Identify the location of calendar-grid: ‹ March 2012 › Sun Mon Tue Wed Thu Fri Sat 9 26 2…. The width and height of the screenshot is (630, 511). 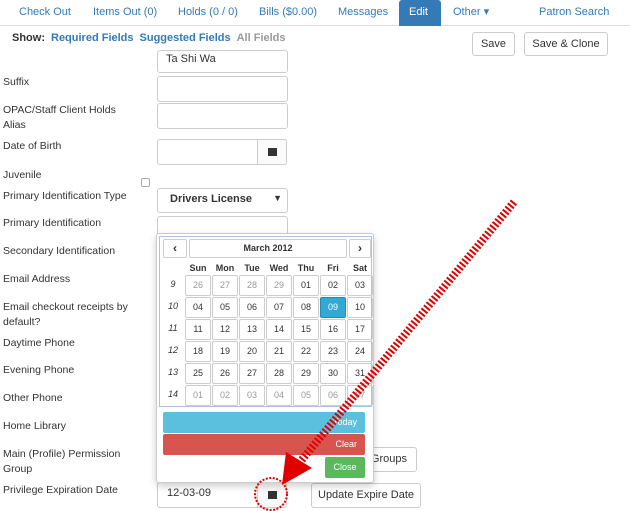
(266, 321).